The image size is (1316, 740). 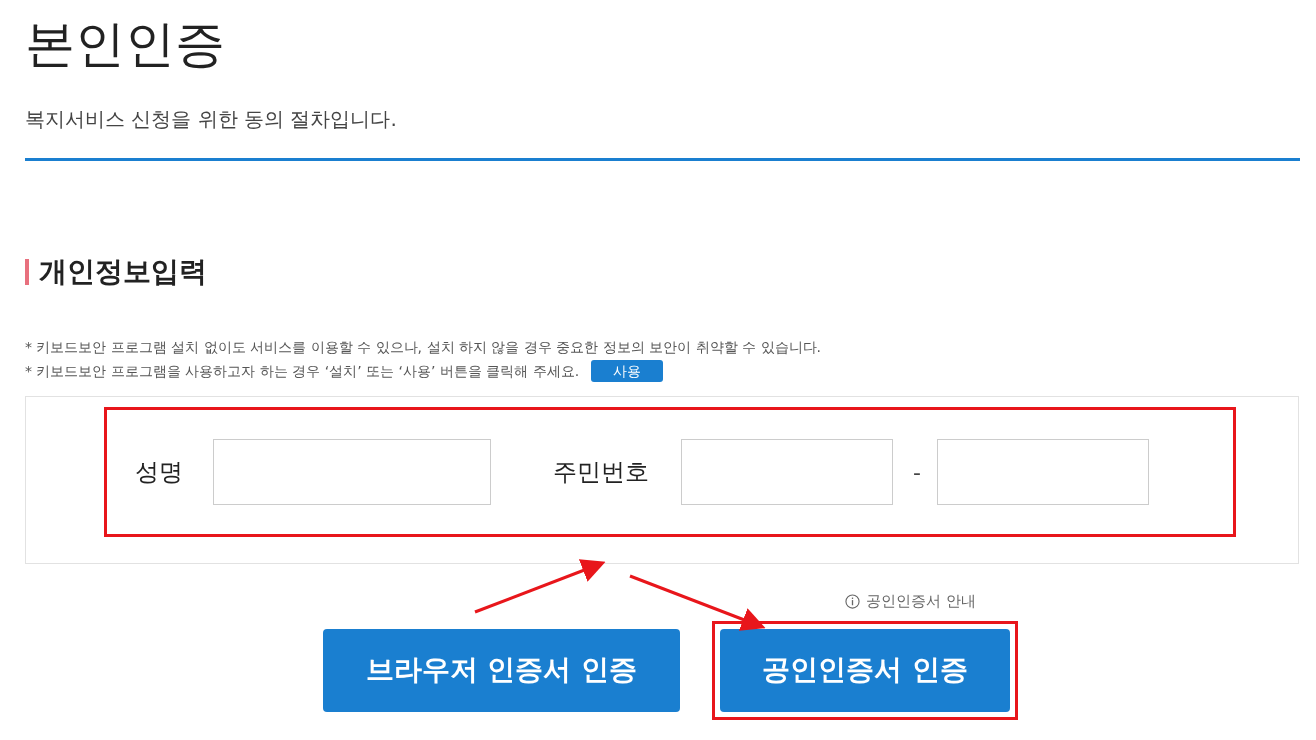 I want to click on auth-button: 공인인증서 인증, so click(x=865, y=670).